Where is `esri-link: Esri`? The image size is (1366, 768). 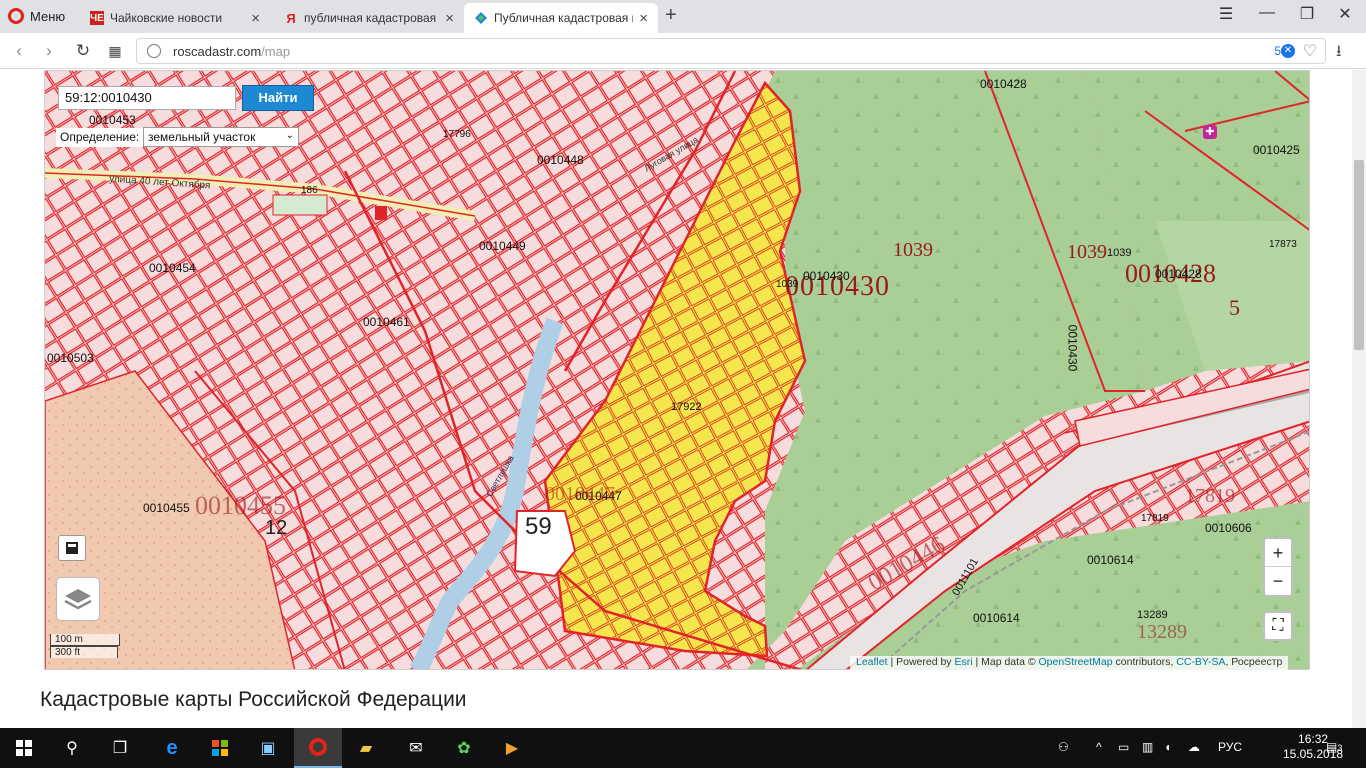
esri-link: Esri is located at coordinates (963, 662).